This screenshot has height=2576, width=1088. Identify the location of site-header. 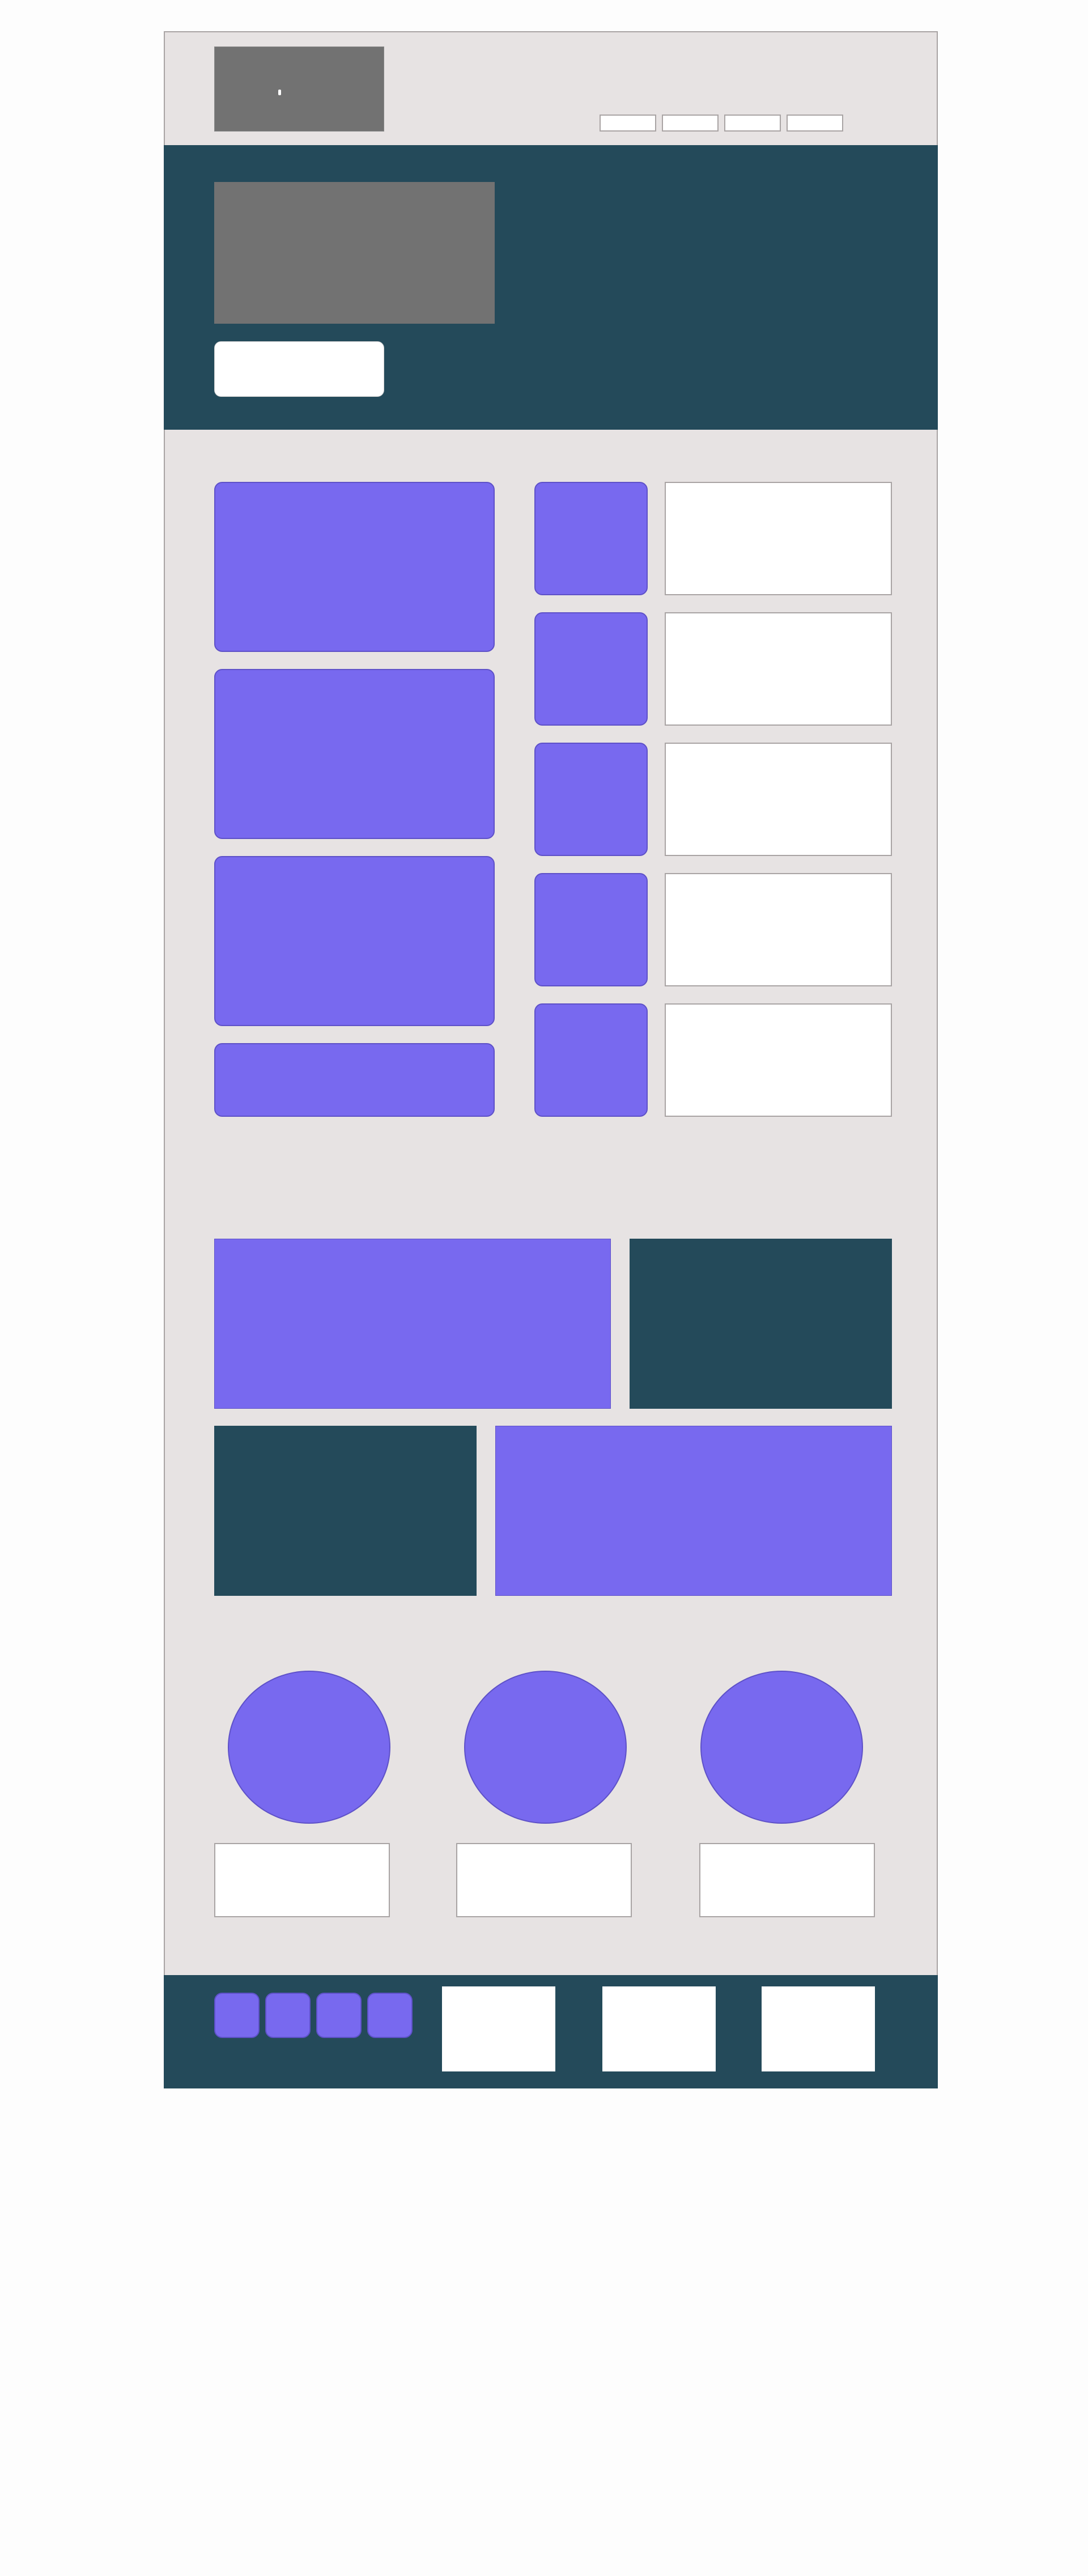
(551, 88).